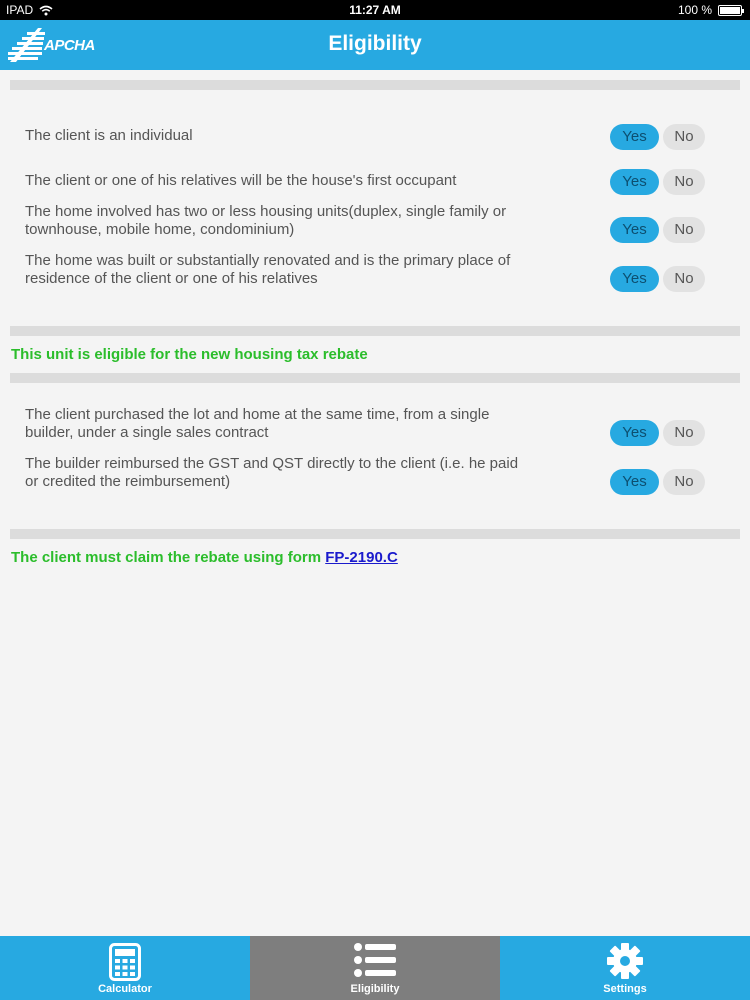 The height and width of the screenshot is (1000, 750). What do you see at coordinates (731, 10) in the screenshot?
I see `battery-icon` at bounding box center [731, 10].